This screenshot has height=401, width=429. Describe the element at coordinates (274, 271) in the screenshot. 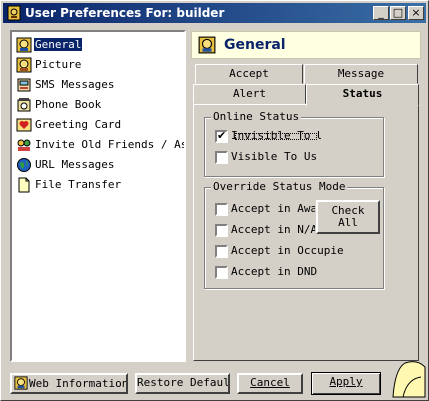

I see `accept-dnd-label: Accept in DND` at that location.